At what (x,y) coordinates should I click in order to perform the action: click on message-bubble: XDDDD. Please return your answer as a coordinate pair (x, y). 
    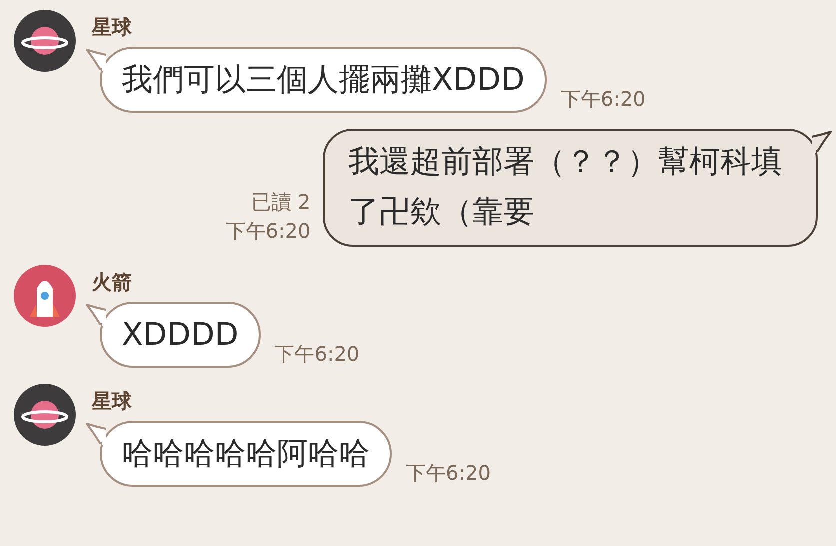
    Looking at the image, I should click on (180, 335).